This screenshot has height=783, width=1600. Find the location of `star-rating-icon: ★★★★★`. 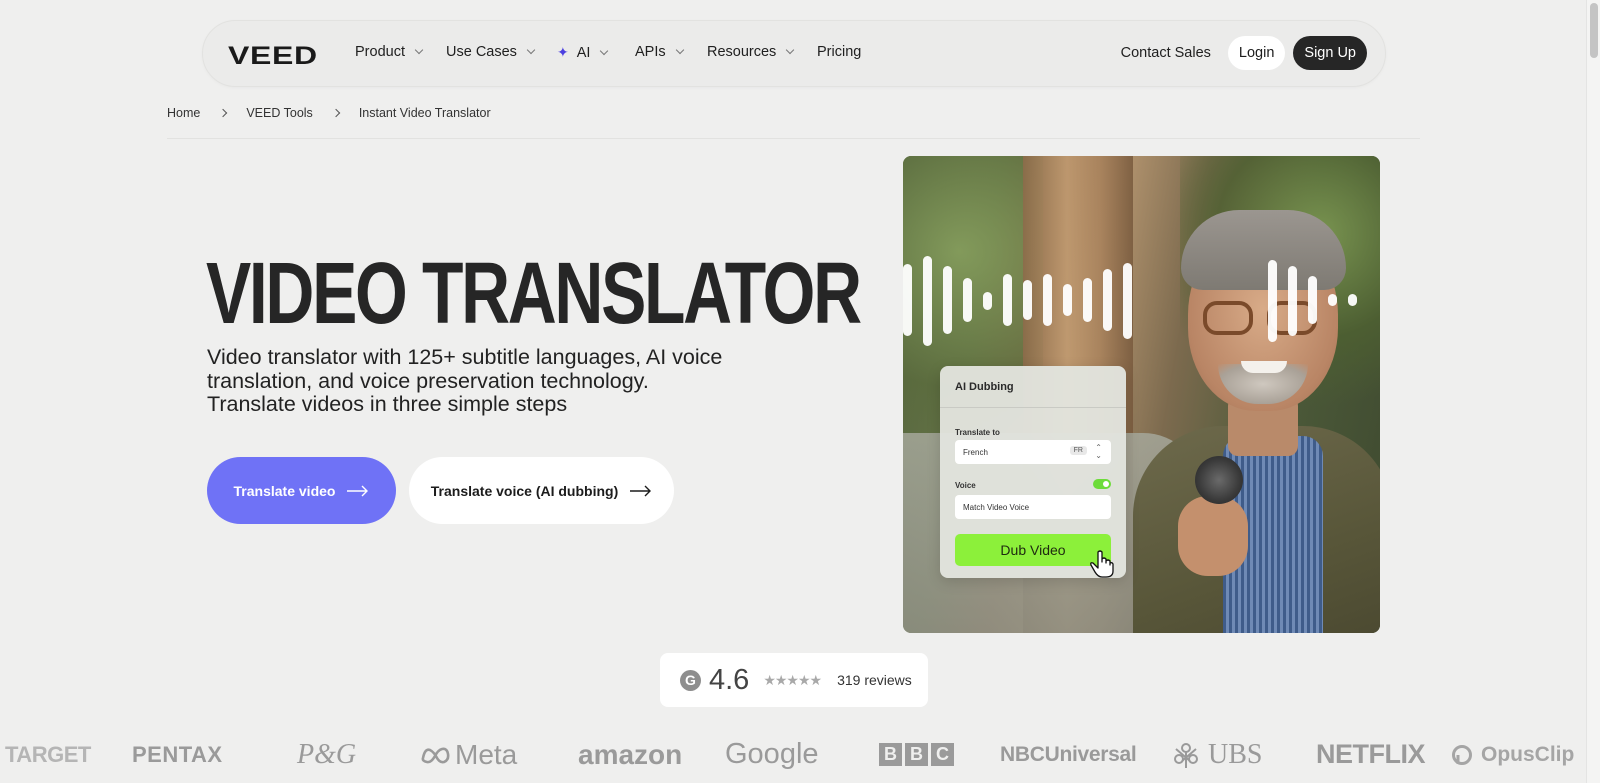

star-rating-icon: ★★★★★ is located at coordinates (792, 679).